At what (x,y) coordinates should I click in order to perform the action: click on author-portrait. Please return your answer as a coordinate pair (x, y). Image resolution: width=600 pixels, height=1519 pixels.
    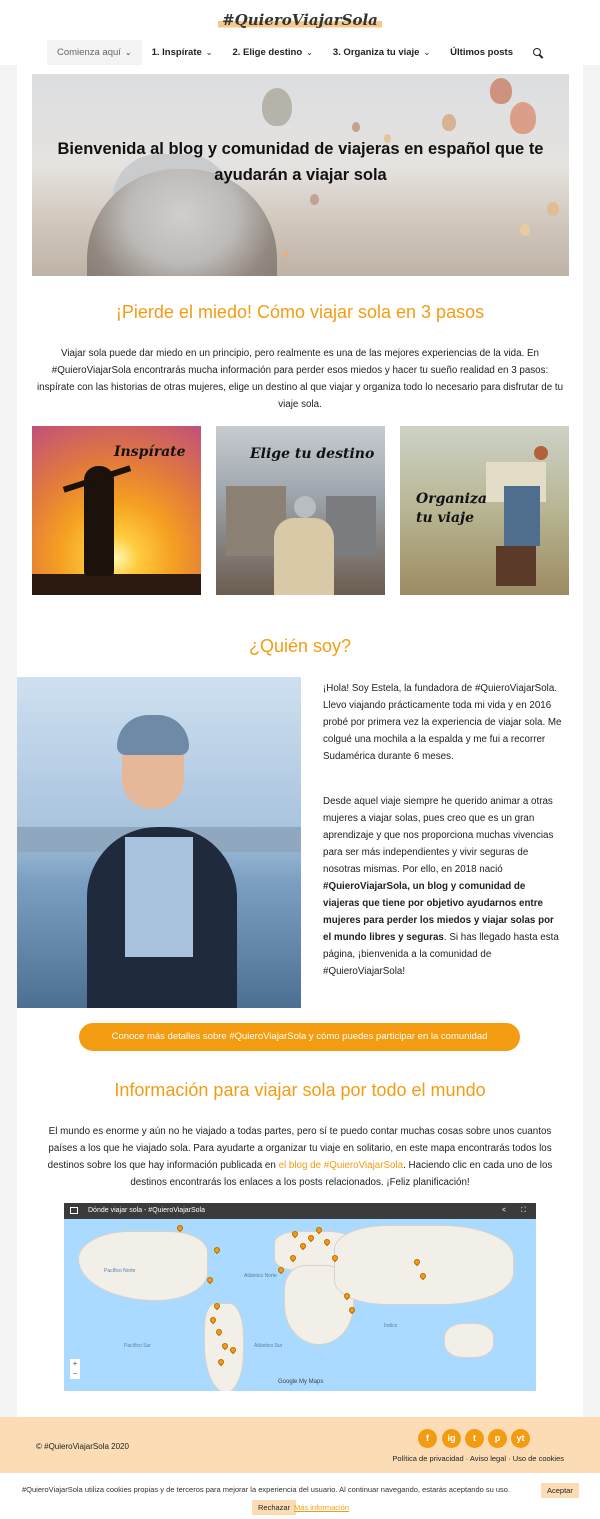
    Looking at the image, I should click on (159, 842).